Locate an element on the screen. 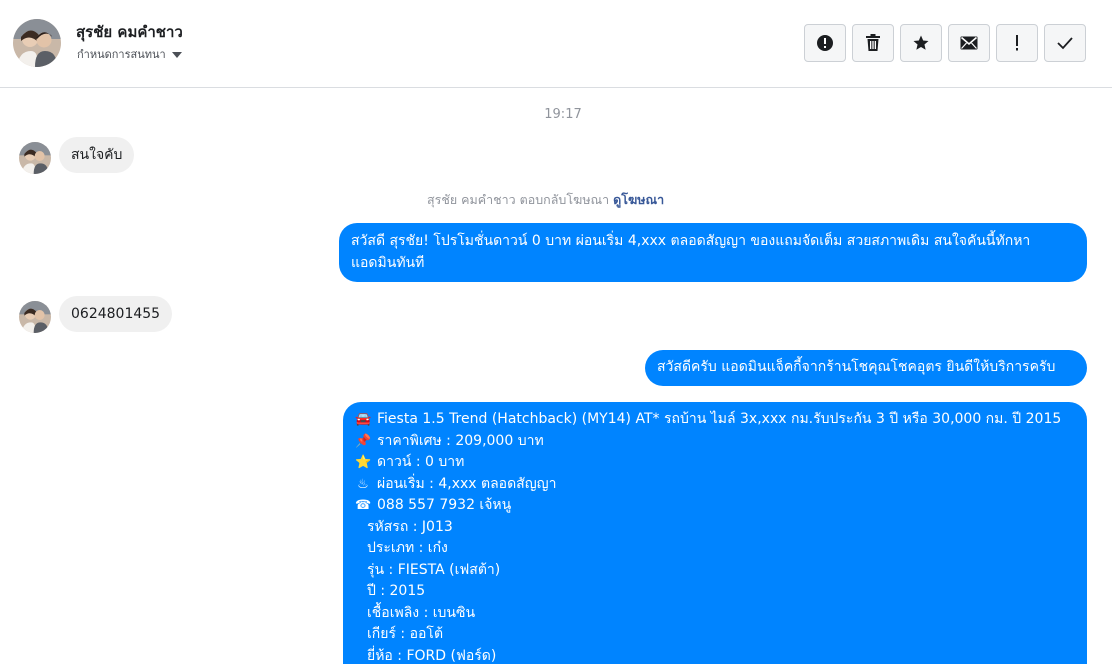 This screenshot has width=1112, height=664. hot-springs-icon: ♨ is located at coordinates (363, 484).